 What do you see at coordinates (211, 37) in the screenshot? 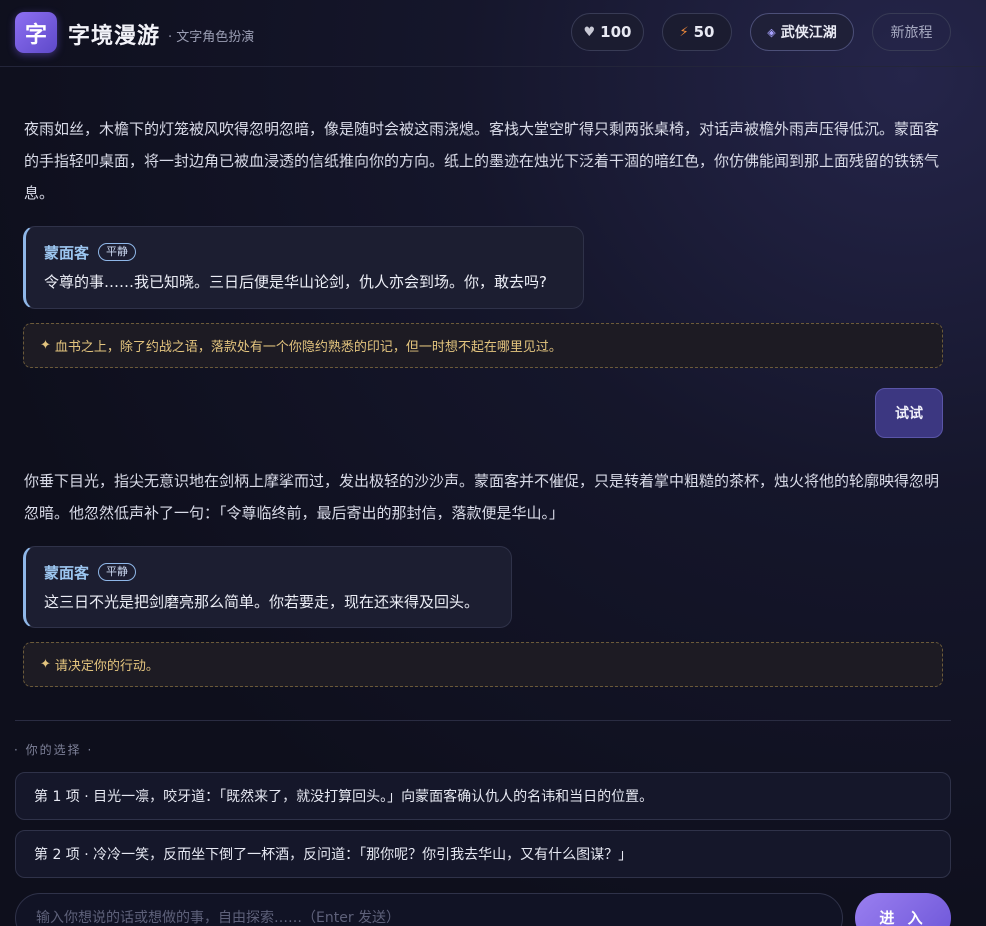
I see `app-tagline: · 文字角色扮演` at bounding box center [211, 37].